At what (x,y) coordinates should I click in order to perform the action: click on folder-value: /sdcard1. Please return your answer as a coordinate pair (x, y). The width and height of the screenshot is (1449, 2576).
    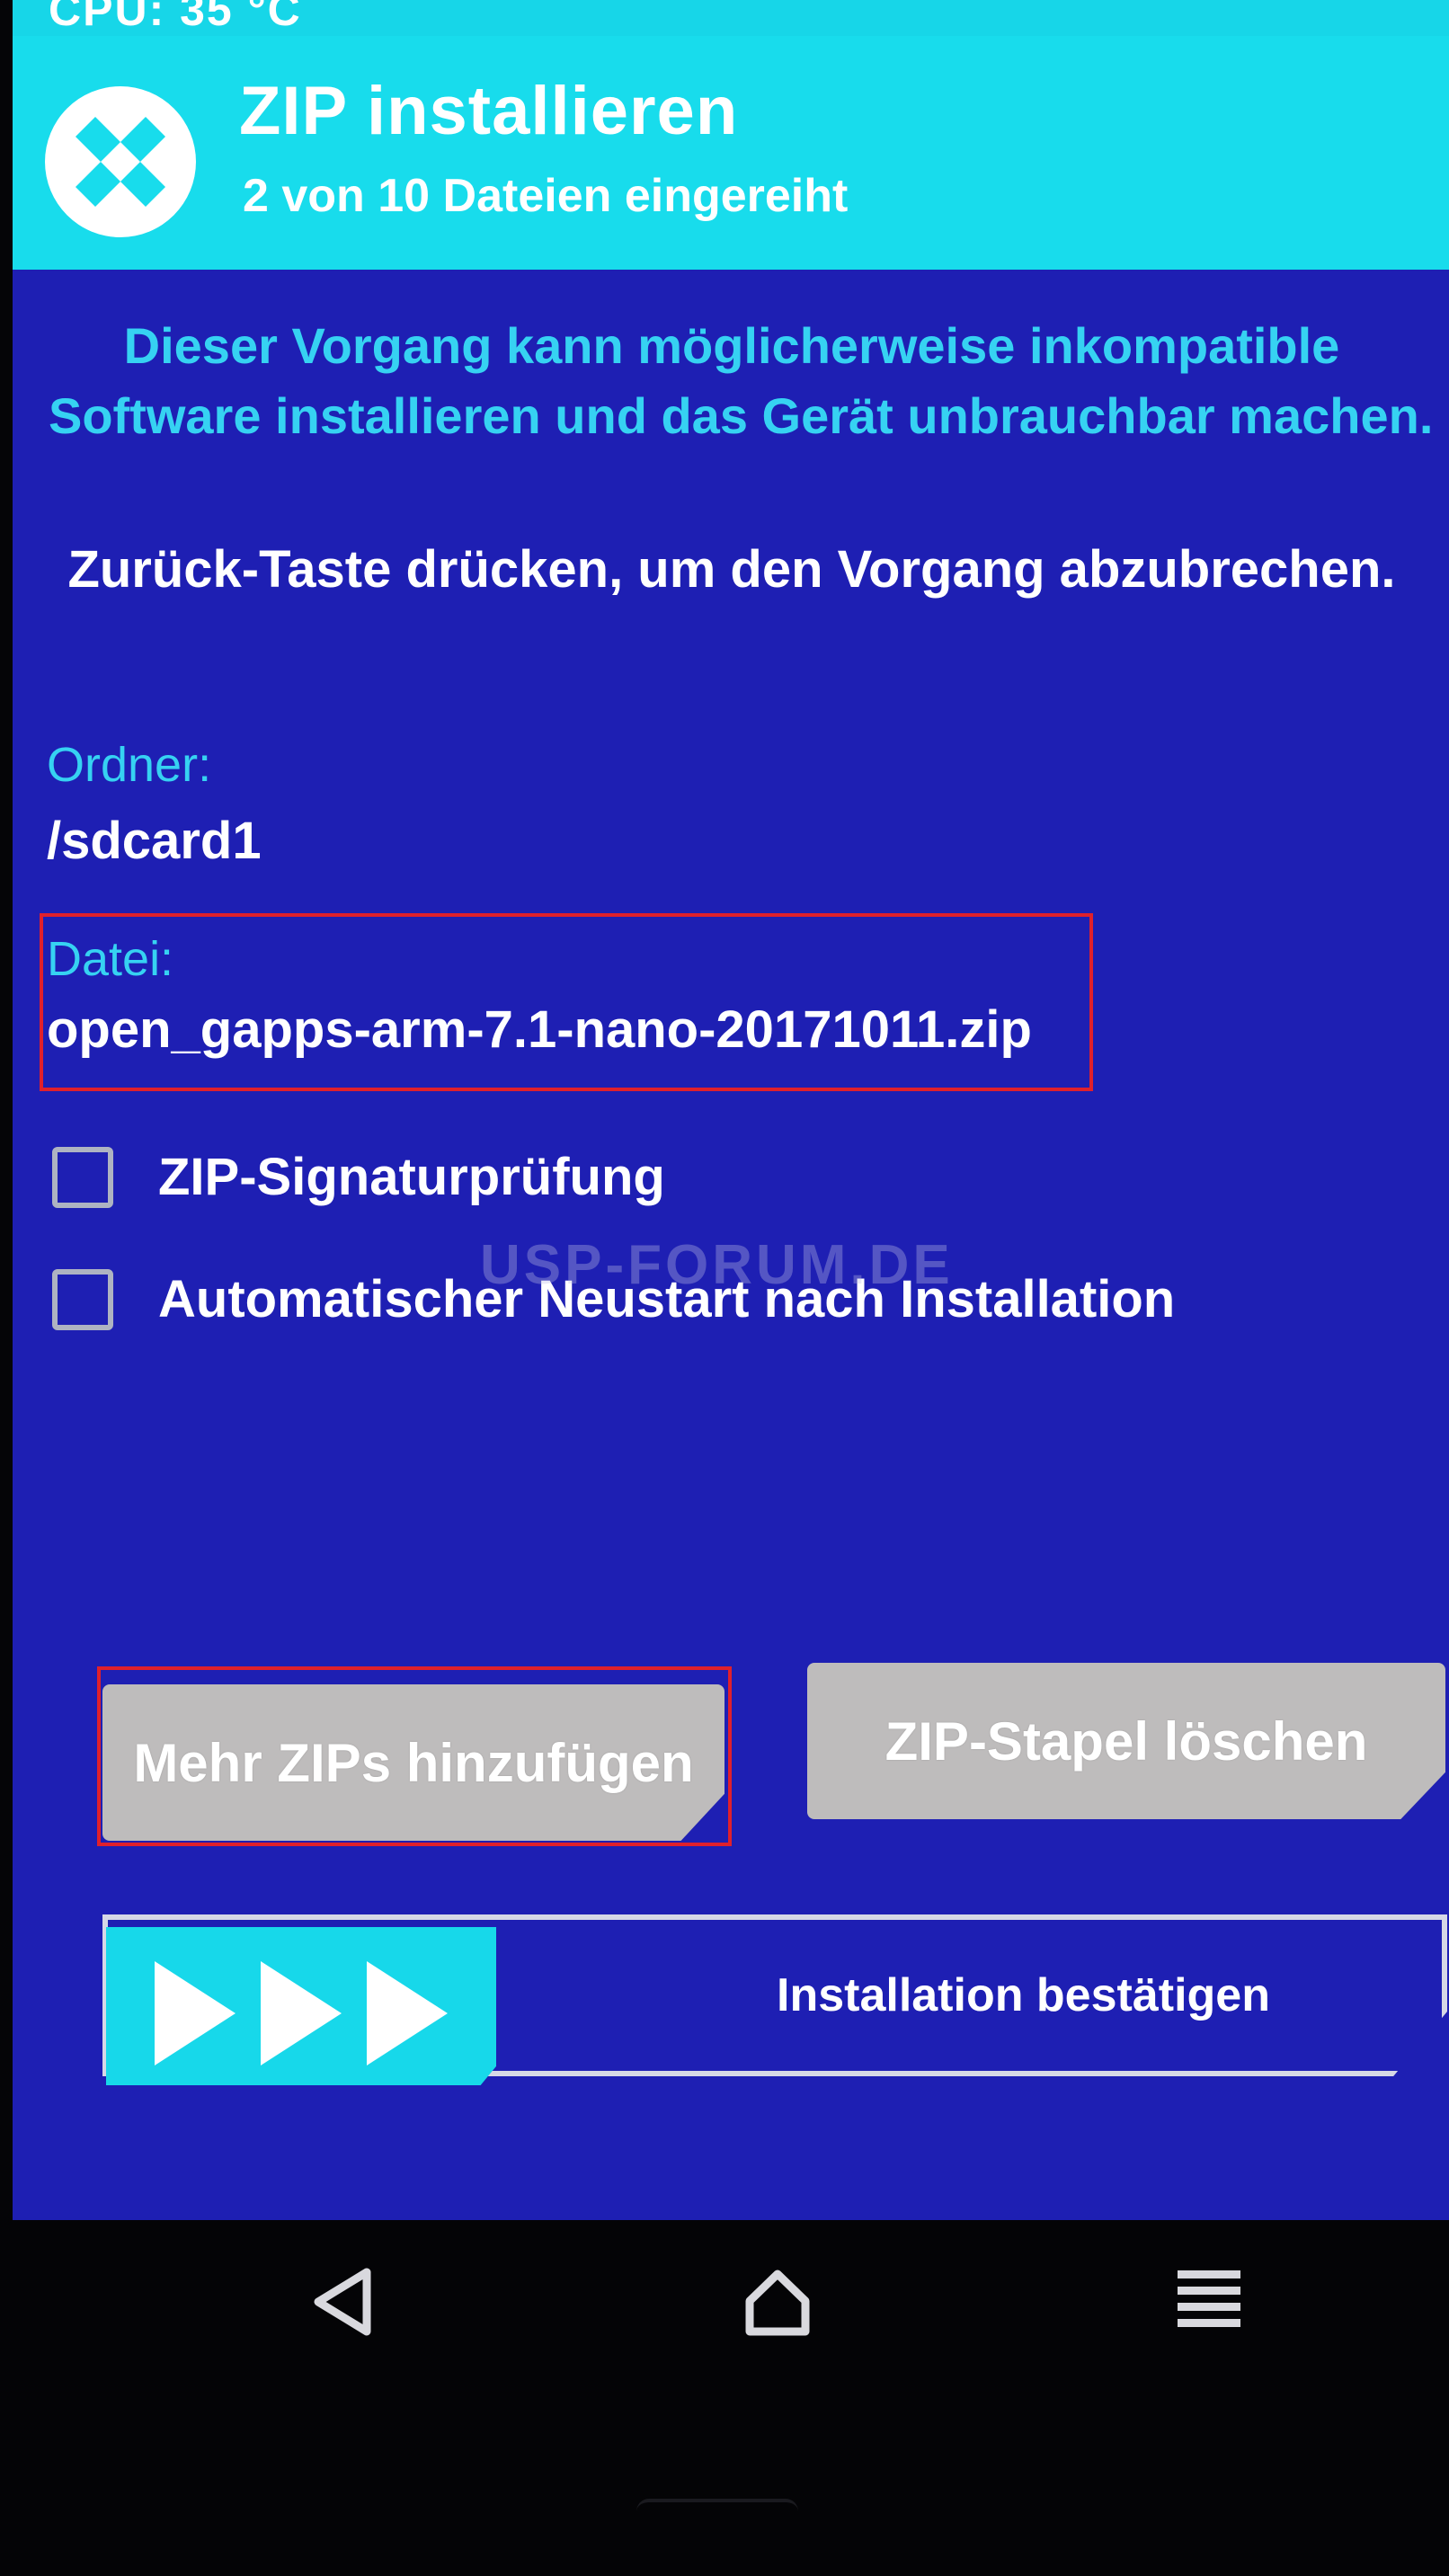
    Looking at the image, I should click on (154, 841).